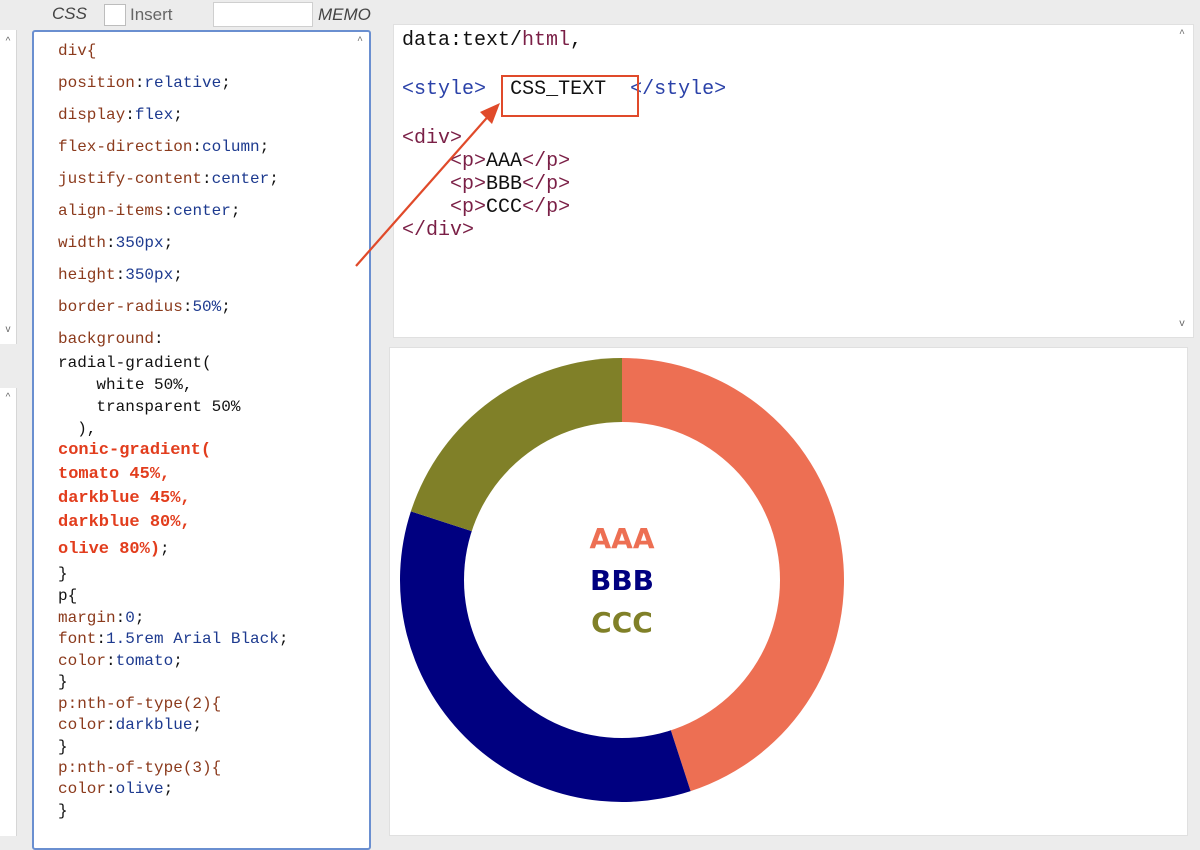 This screenshot has height=850, width=1200. What do you see at coordinates (168, 179) in the screenshot?
I see `css-code-line: justify-content:center;` at bounding box center [168, 179].